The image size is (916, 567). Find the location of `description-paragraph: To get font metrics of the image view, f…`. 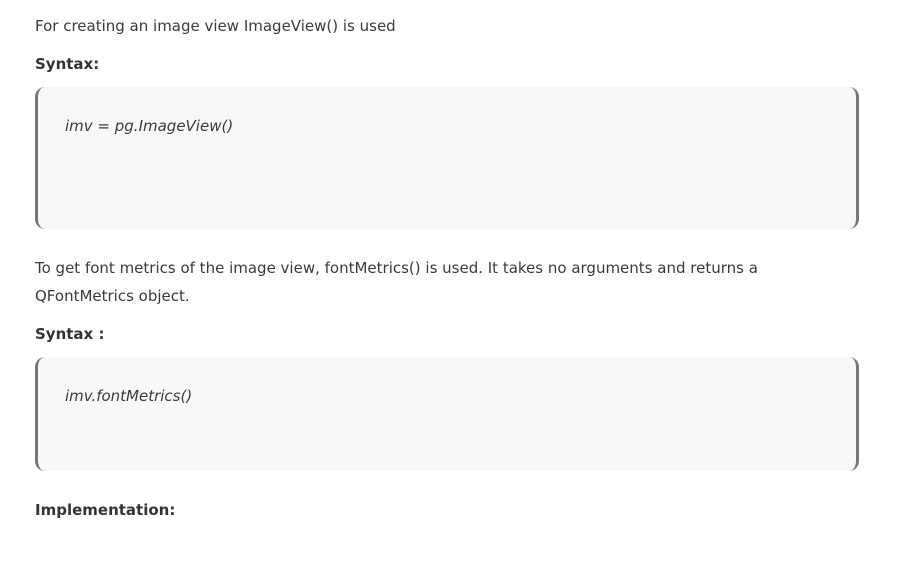

description-paragraph: To get font metrics of the image view, f… is located at coordinates (396, 282).